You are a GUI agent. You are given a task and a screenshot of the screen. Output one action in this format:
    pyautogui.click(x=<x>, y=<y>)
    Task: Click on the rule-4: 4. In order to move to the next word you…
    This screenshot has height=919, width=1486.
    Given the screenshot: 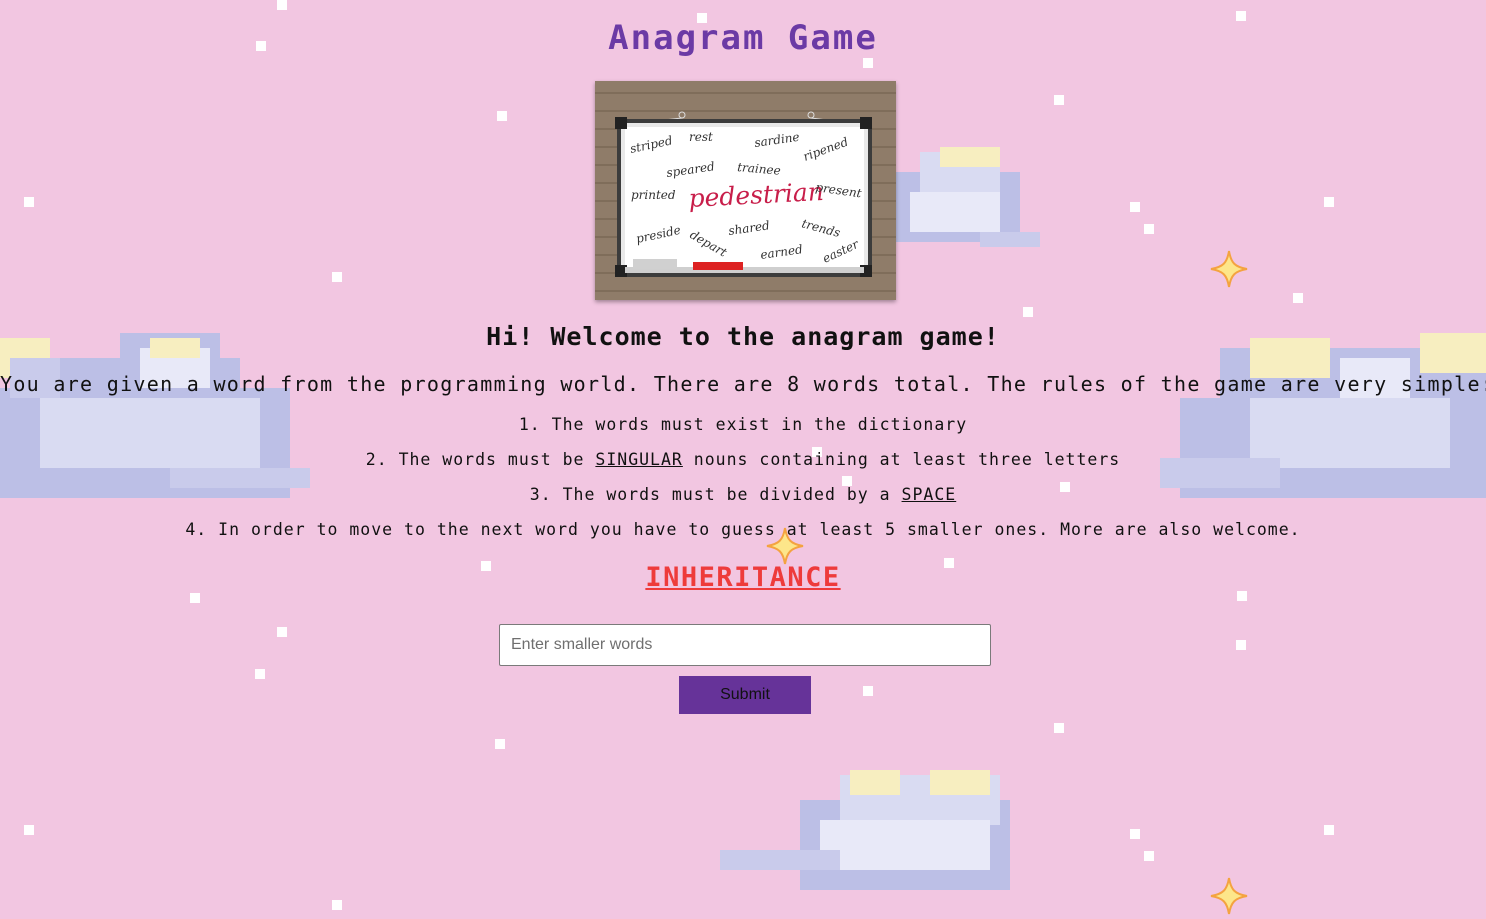 What is the action you would take?
    pyautogui.click(x=743, y=529)
    